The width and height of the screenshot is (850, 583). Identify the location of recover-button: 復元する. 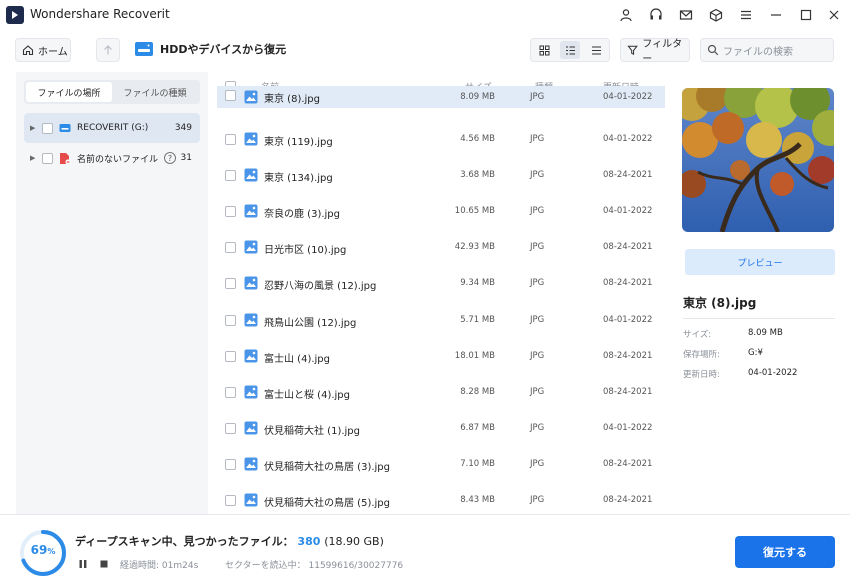
(785, 552).